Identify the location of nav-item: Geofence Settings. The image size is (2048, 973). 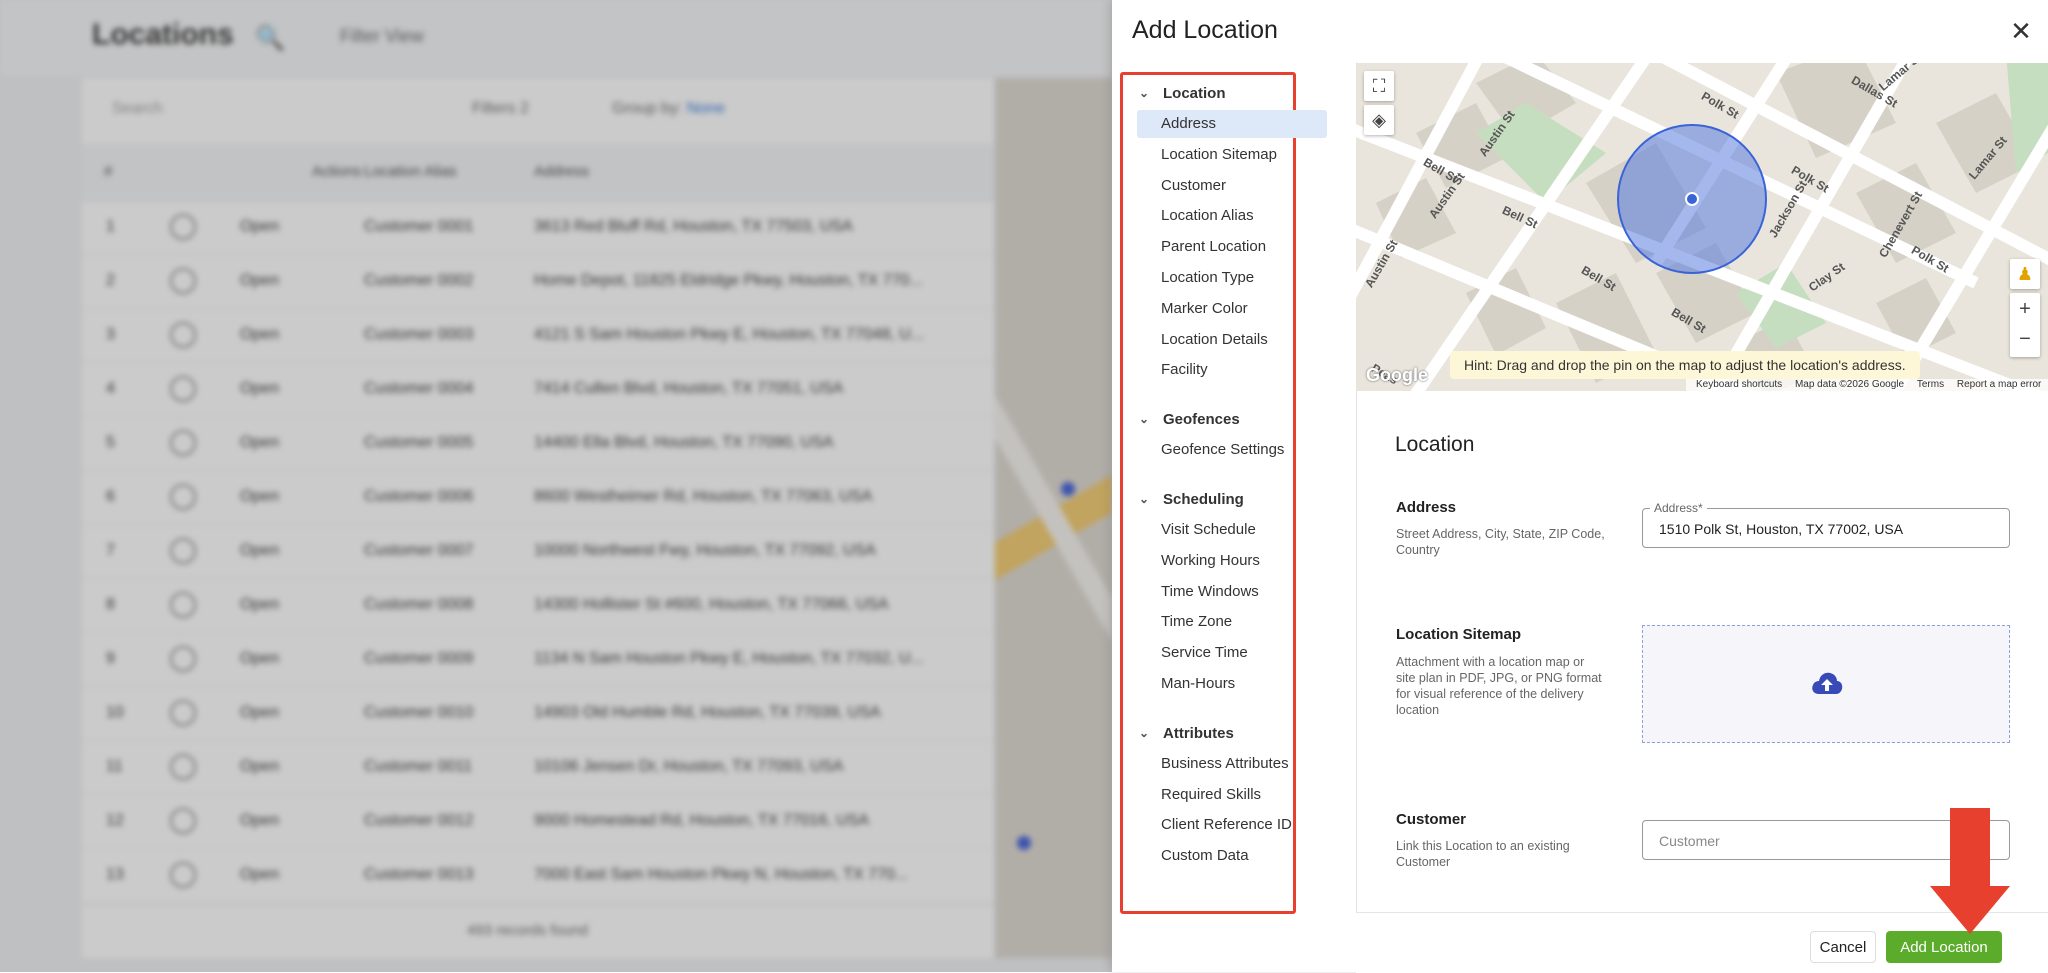
(1232, 450).